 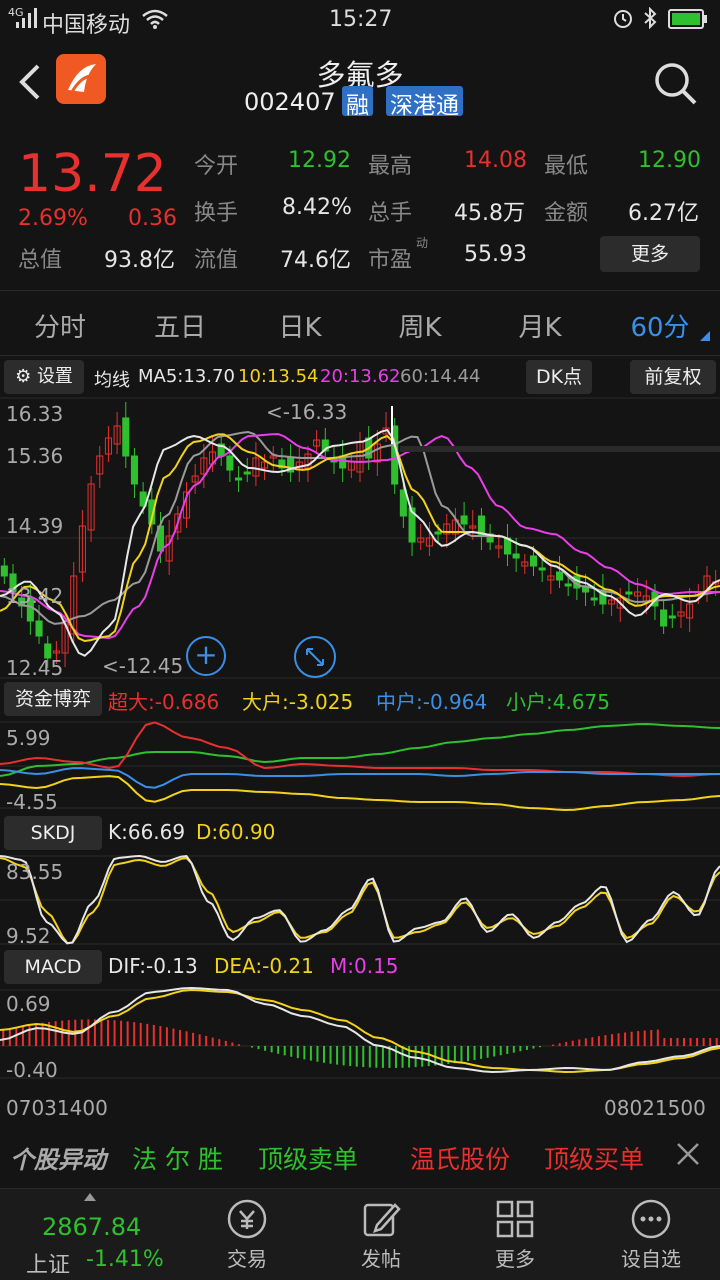 What do you see at coordinates (216, 213) in the screenshot?
I see `turnover-label: 换手` at bounding box center [216, 213].